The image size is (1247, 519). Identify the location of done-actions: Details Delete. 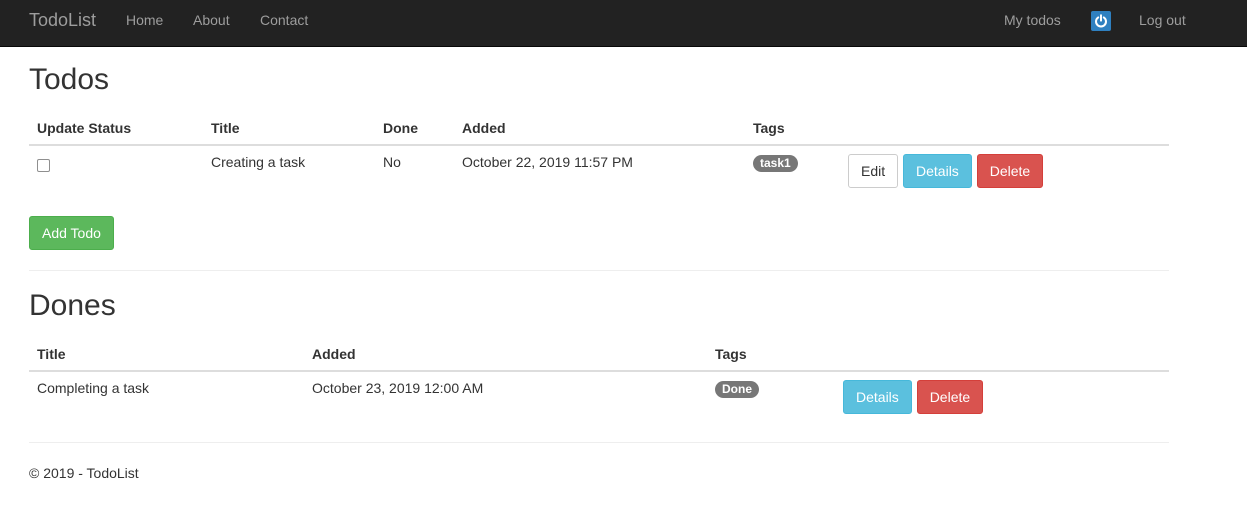
(1002, 397).